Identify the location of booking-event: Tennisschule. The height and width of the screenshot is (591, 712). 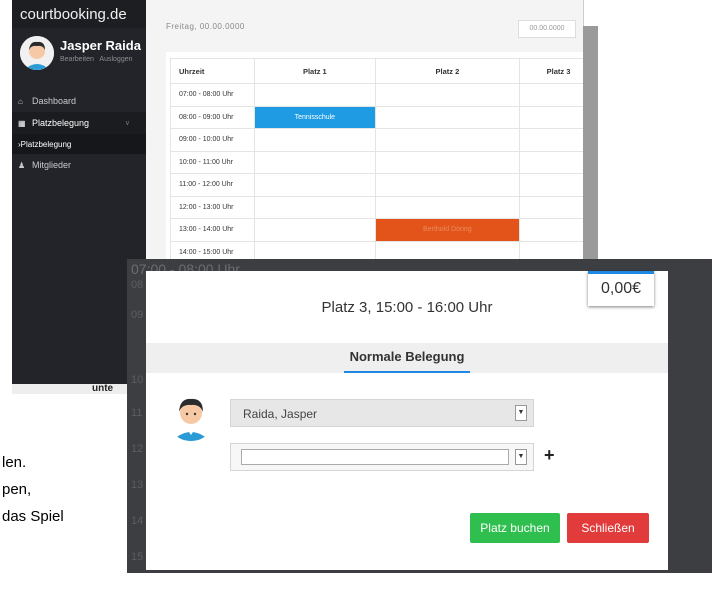
(315, 117).